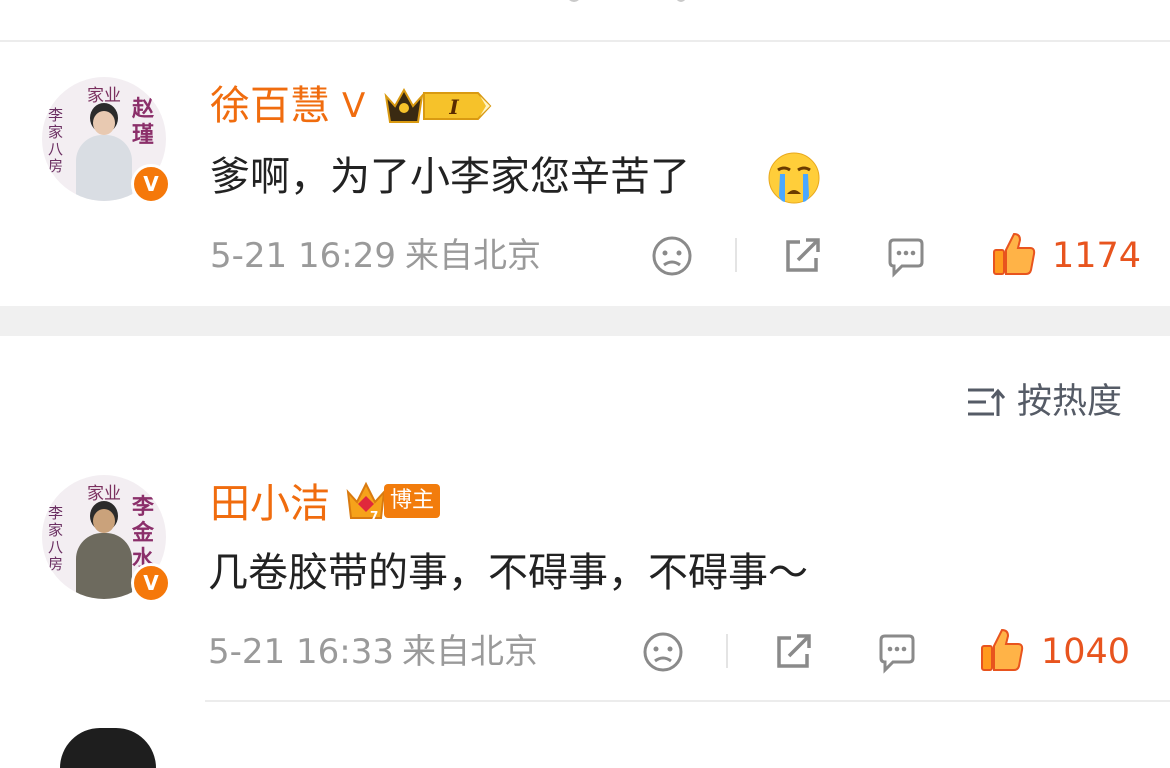 Image resolution: width=1170 pixels, height=768 pixels. What do you see at coordinates (1097, 256) in the screenshot?
I see `like-count: 1174` at bounding box center [1097, 256].